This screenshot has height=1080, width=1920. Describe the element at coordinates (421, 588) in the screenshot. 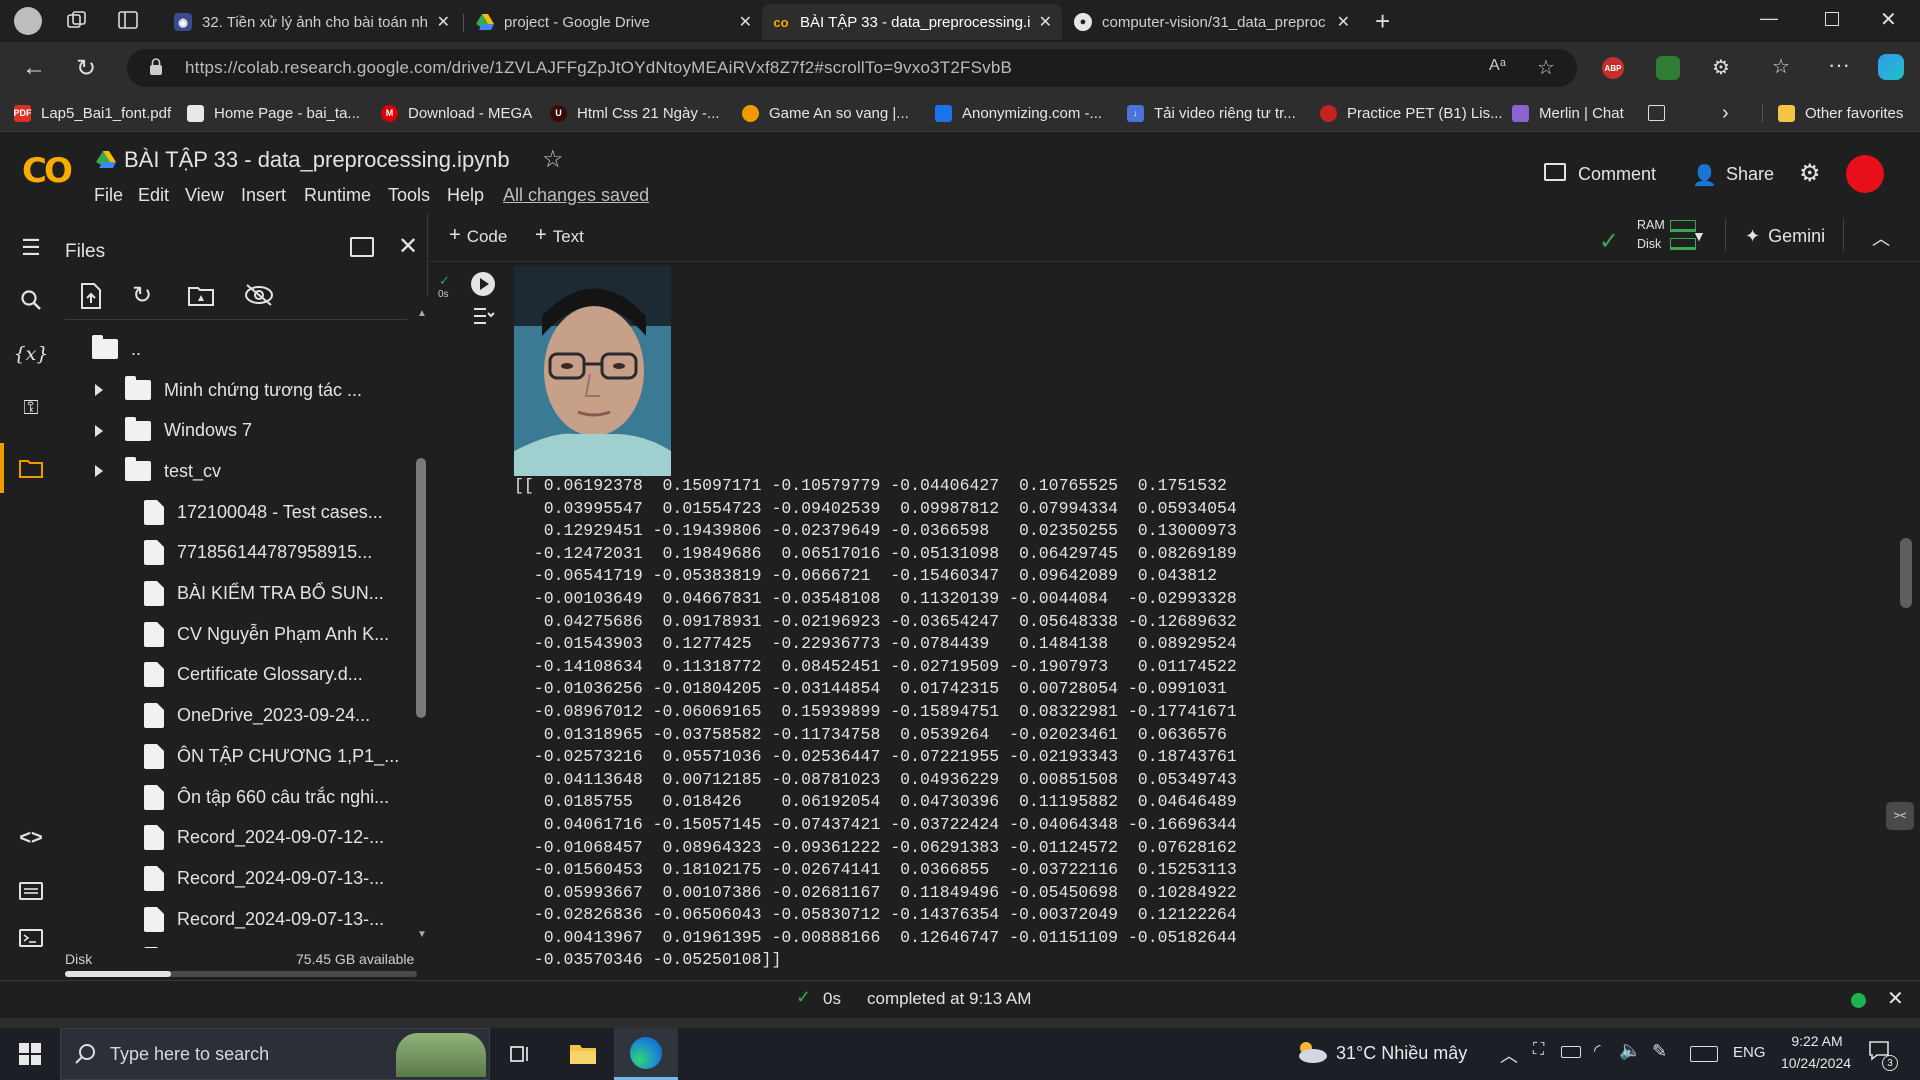

I see `files-scrollbar-thumb` at that location.